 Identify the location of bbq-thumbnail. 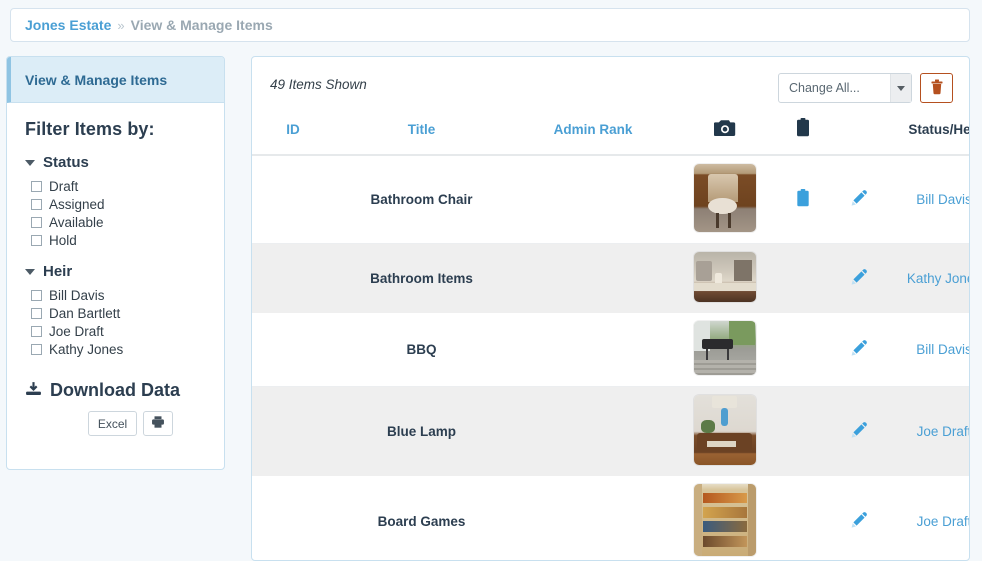
(724, 348).